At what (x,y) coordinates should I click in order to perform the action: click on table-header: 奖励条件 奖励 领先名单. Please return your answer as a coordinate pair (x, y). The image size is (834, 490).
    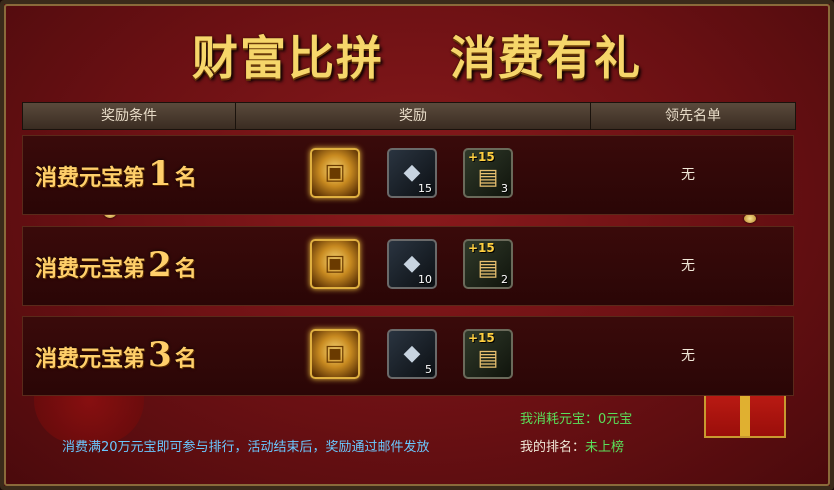
    Looking at the image, I should click on (409, 116).